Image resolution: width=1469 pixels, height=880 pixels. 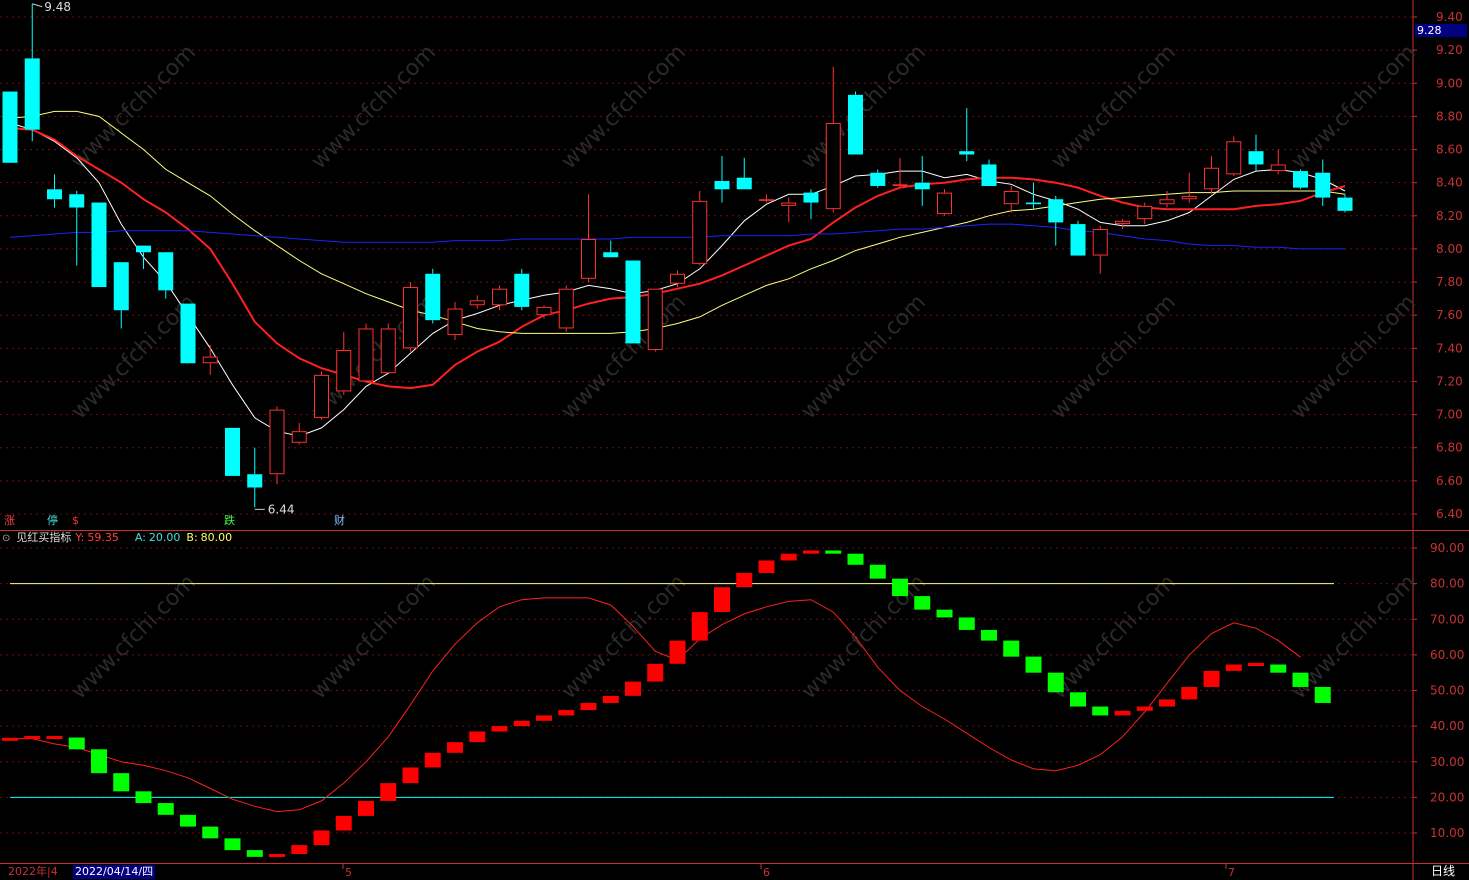 What do you see at coordinates (9, 520) in the screenshot?
I see `marker-limit-up: 涨` at bounding box center [9, 520].